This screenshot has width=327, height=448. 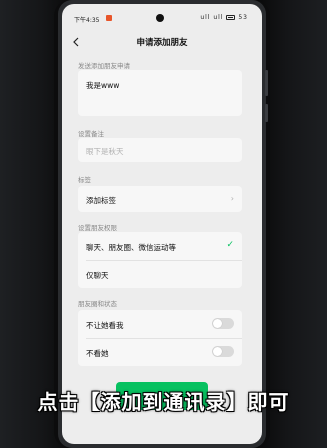 I want to click on moments-row-hide-me: 不让她看我, so click(x=160, y=324).